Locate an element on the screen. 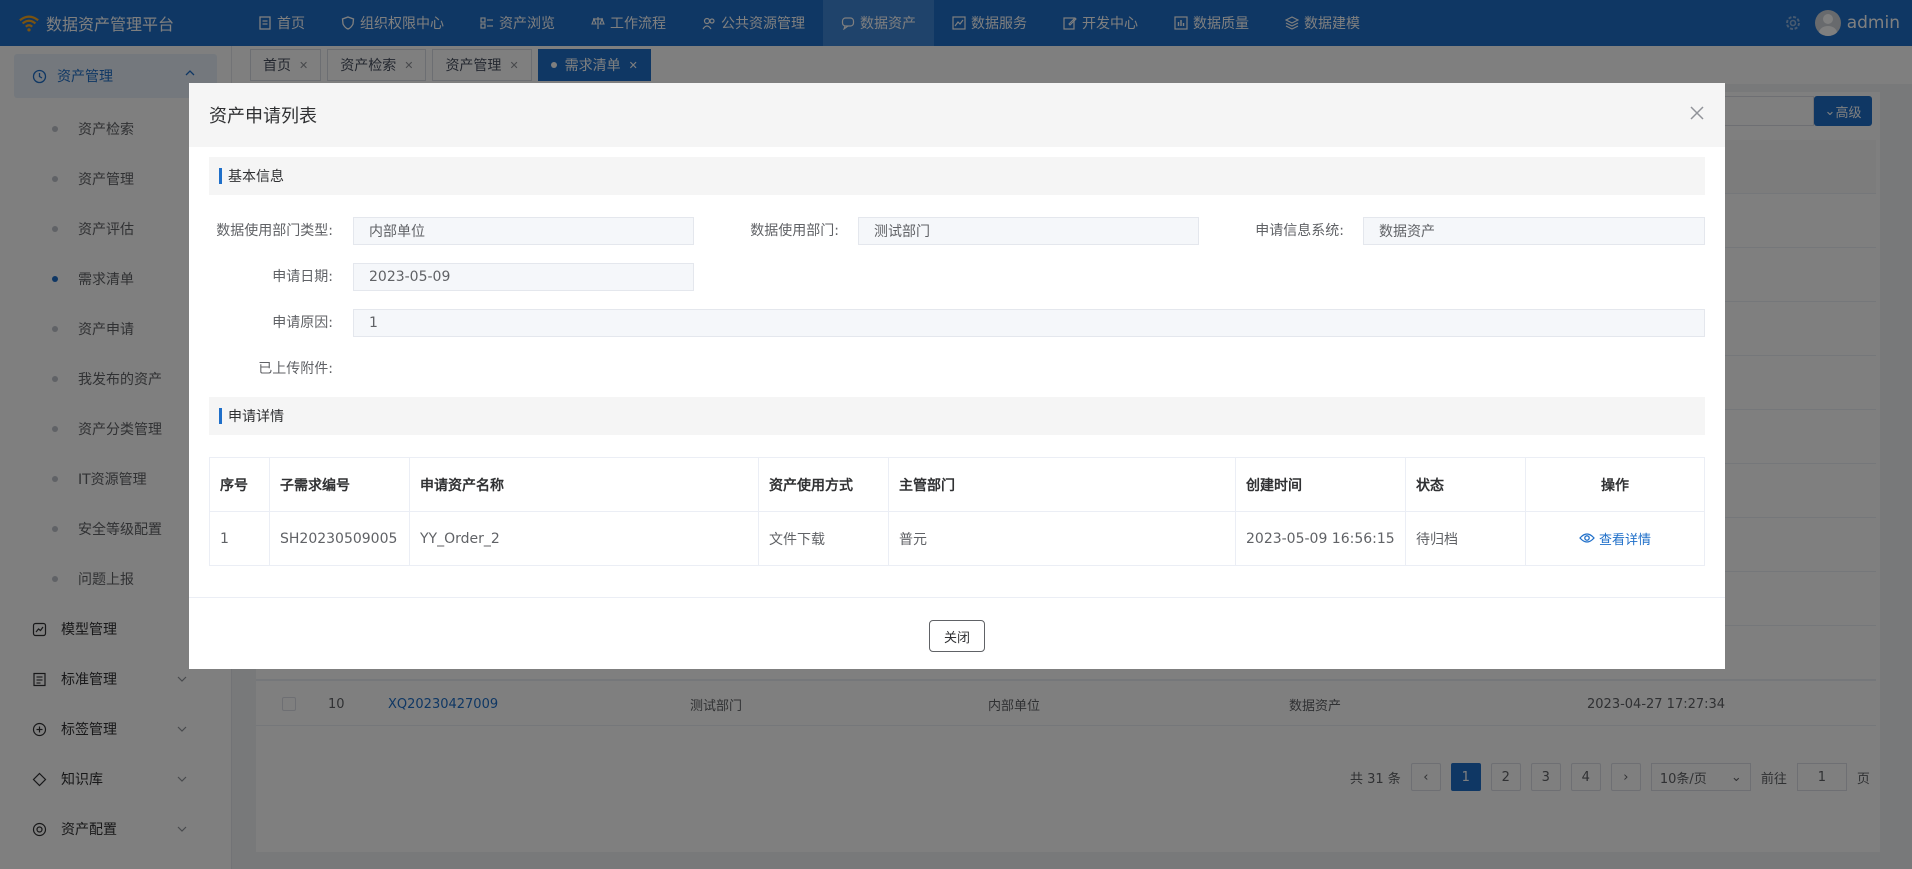  section-basic-info: 基本信息 is located at coordinates (957, 176).